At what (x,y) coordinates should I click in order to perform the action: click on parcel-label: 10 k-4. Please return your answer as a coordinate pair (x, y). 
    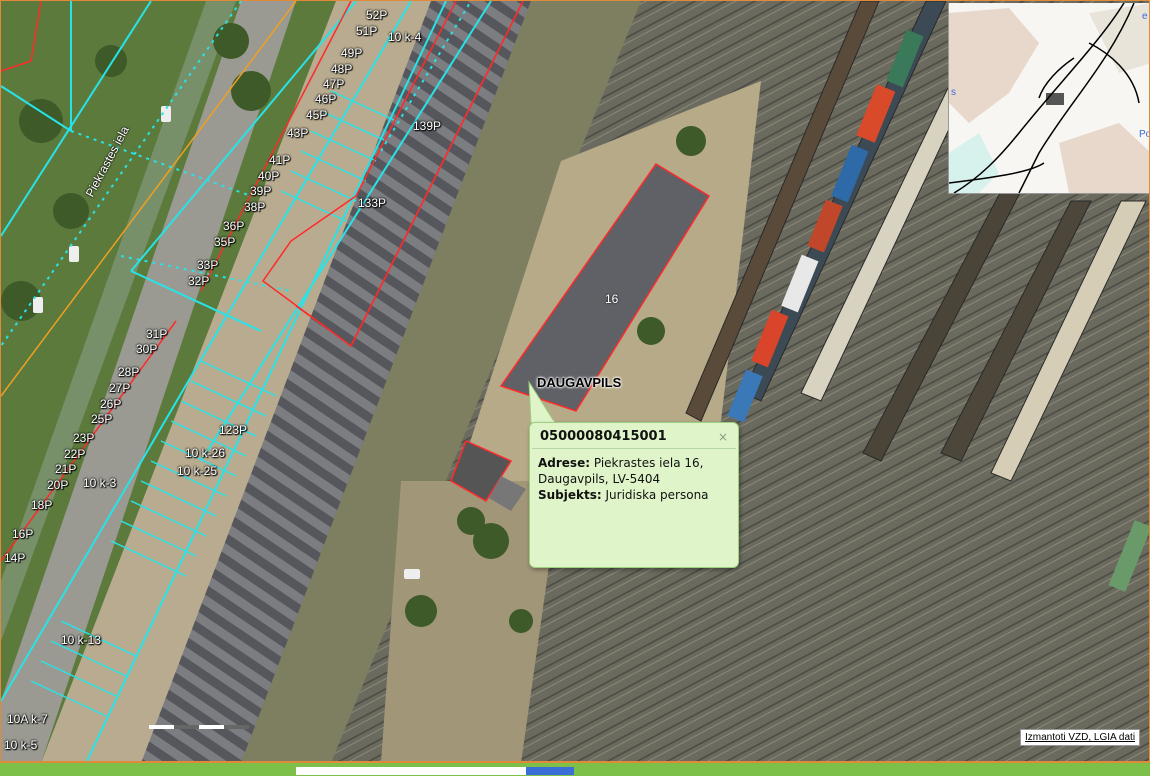
    Looking at the image, I should click on (405, 37).